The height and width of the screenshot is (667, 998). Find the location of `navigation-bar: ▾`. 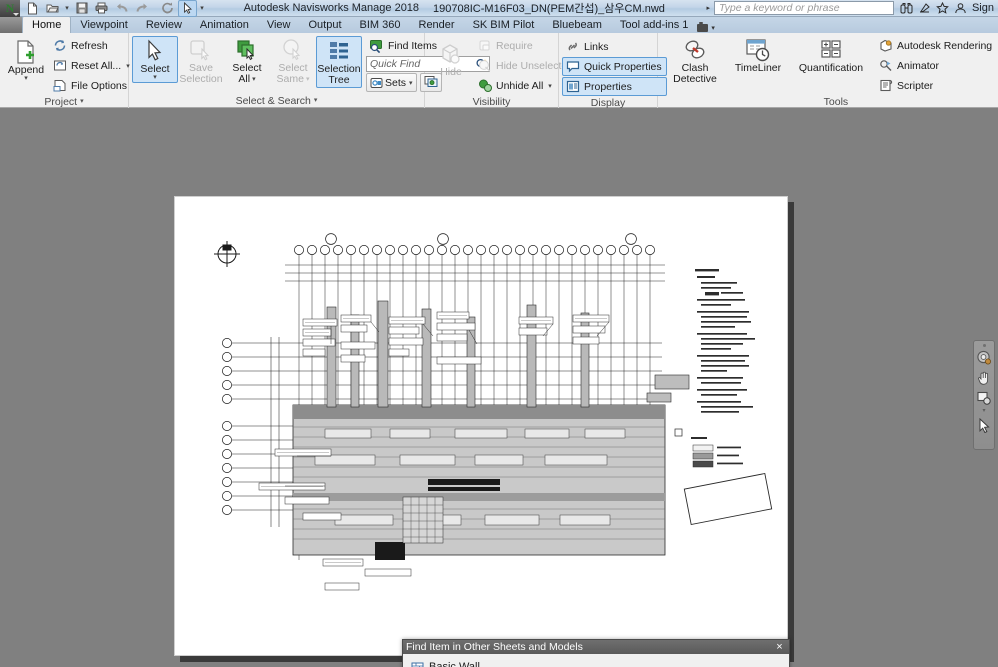

navigation-bar: ▾ is located at coordinates (984, 395).